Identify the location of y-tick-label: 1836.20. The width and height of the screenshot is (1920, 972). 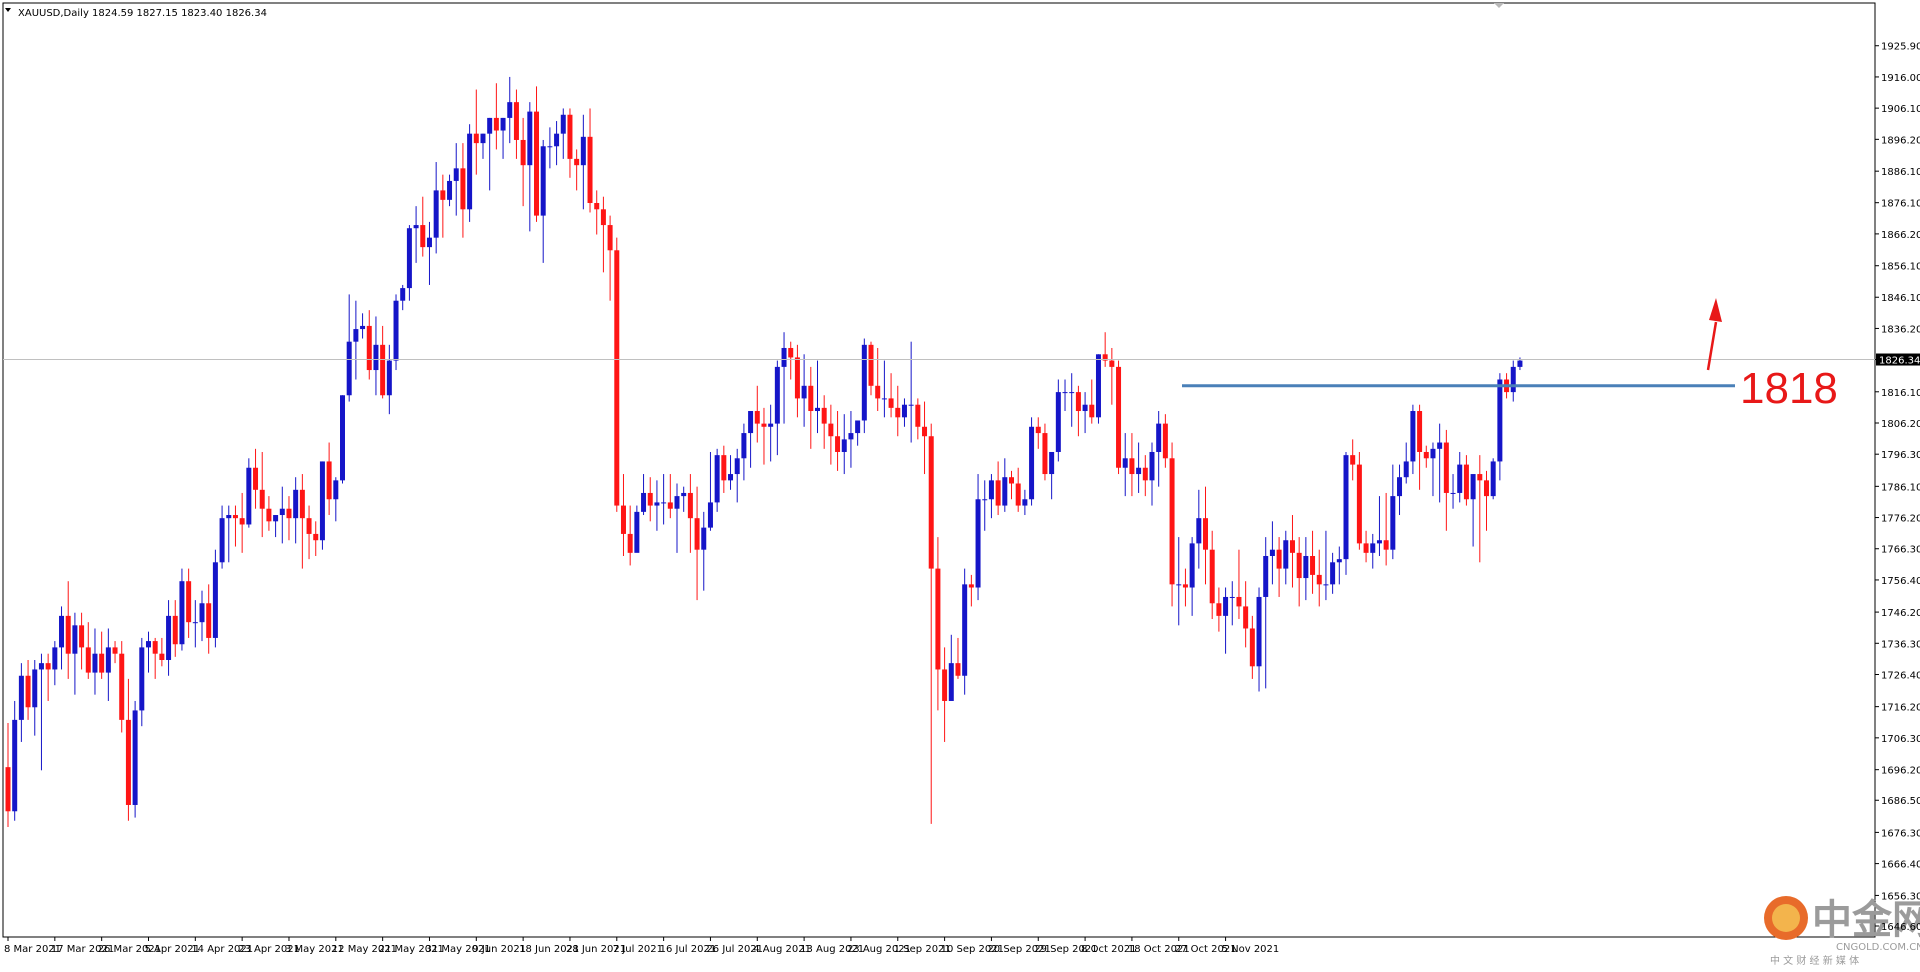
(1900, 329).